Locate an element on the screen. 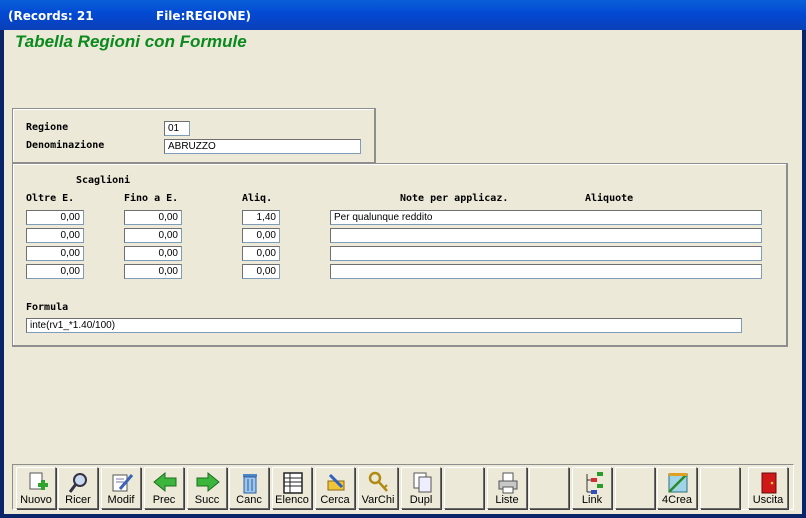 The image size is (806, 518). modif-button: Modif is located at coordinates (121, 488).